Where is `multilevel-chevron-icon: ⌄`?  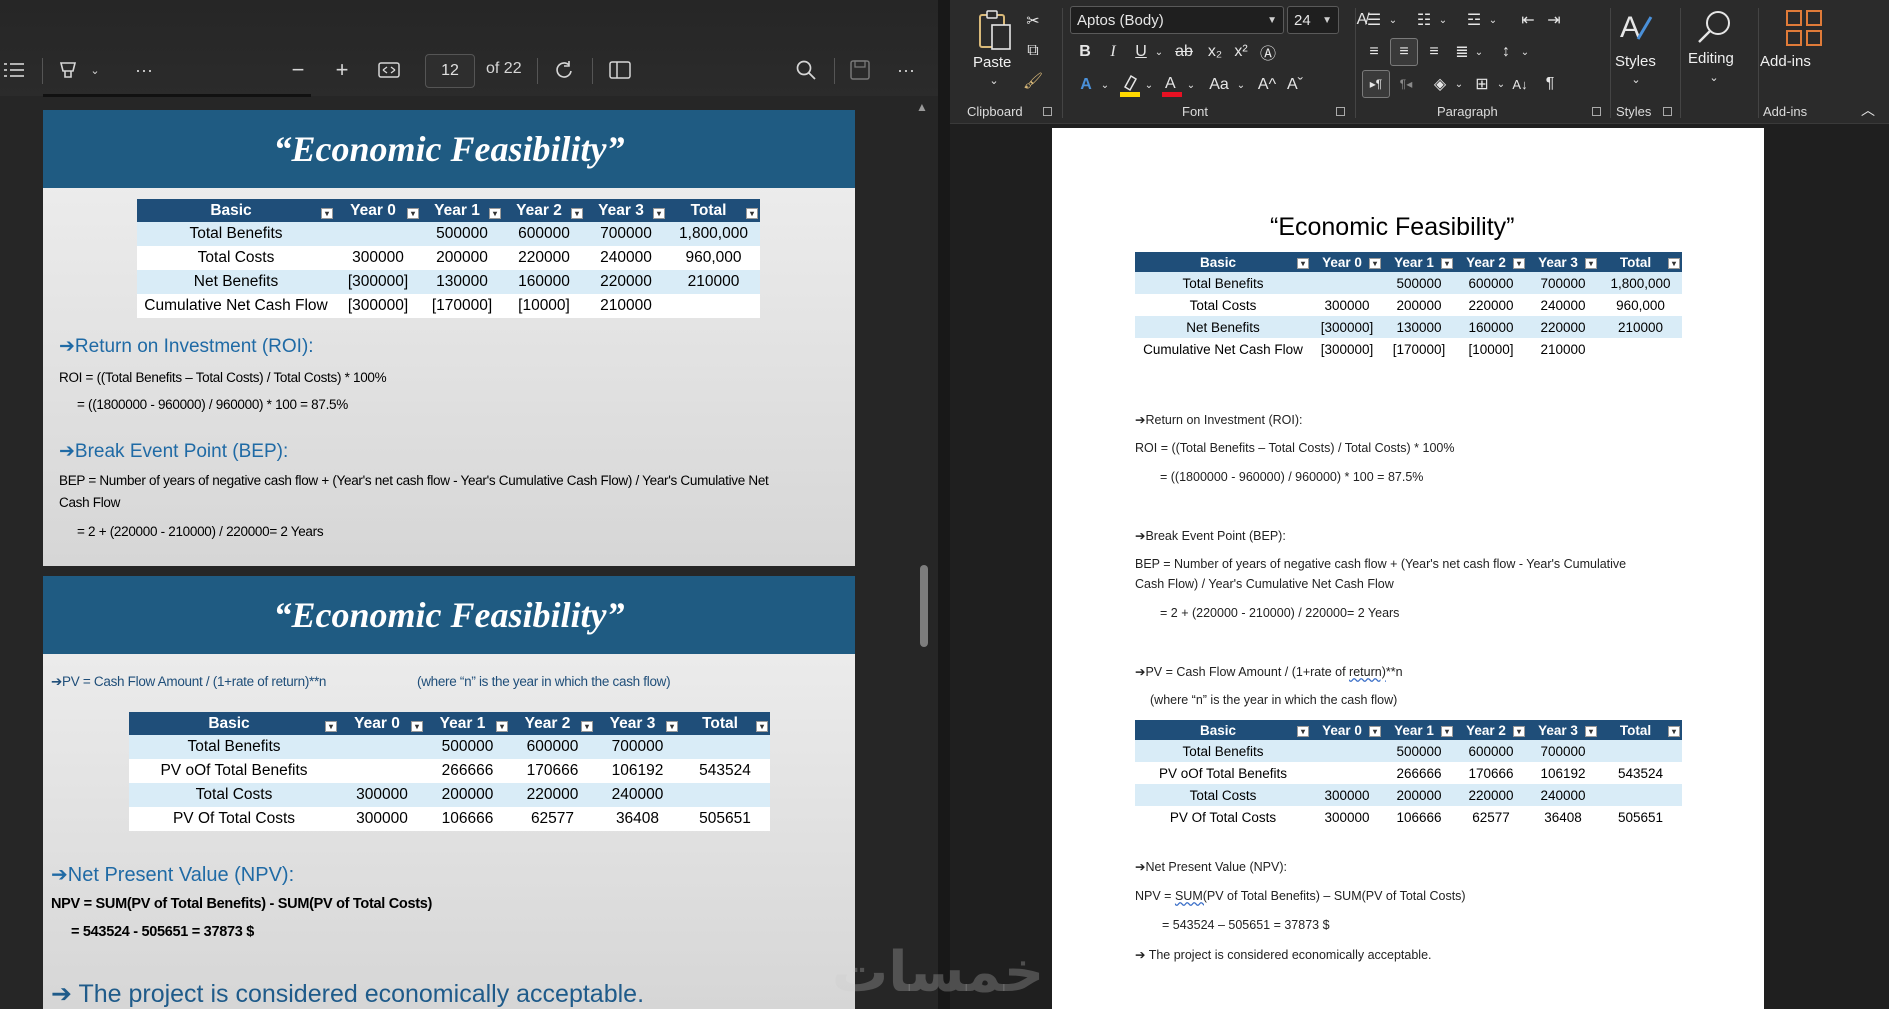 multilevel-chevron-icon: ⌄ is located at coordinates (1493, 20).